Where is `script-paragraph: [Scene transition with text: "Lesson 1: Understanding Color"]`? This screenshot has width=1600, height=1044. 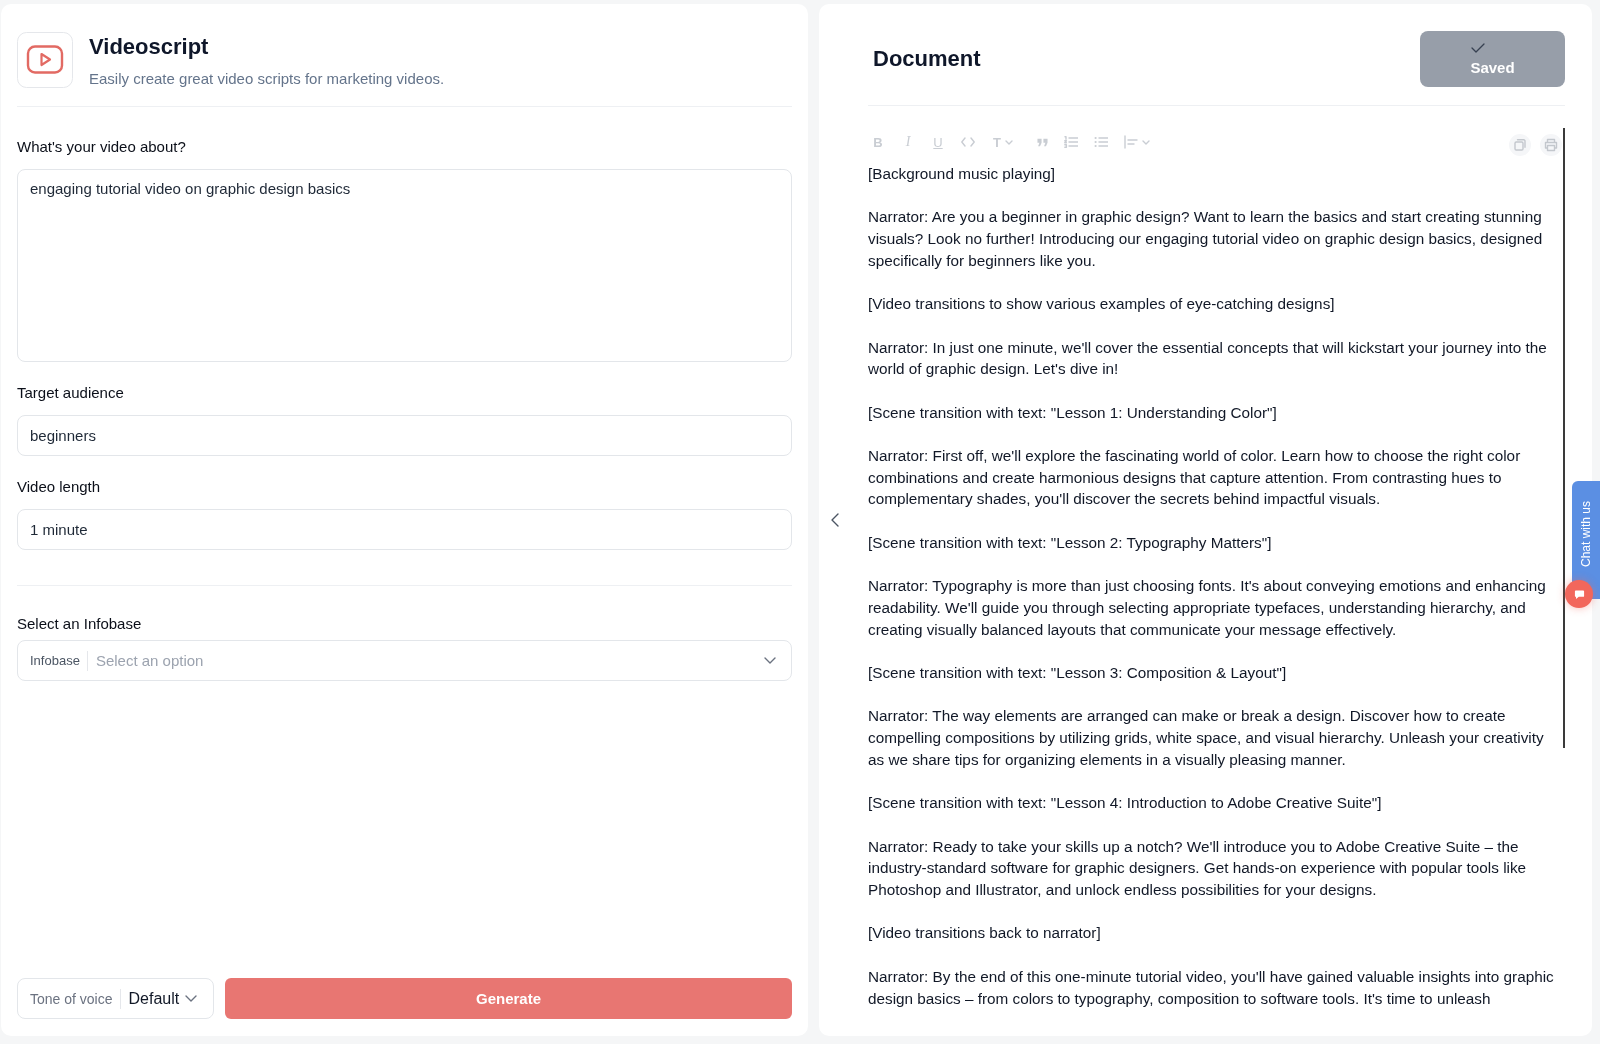 script-paragraph: [Scene transition with text: "Lesson 1: Understanding Color"] is located at coordinates (1073, 412).